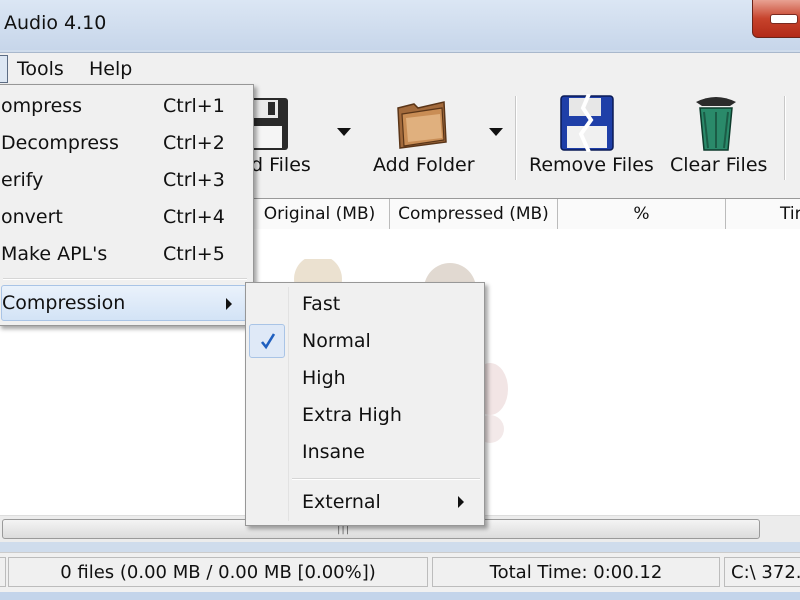  What do you see at coordinates (64, 303) in the screenshot?
I see `menu-item-label: Compression` at bounding box center [64, 303].